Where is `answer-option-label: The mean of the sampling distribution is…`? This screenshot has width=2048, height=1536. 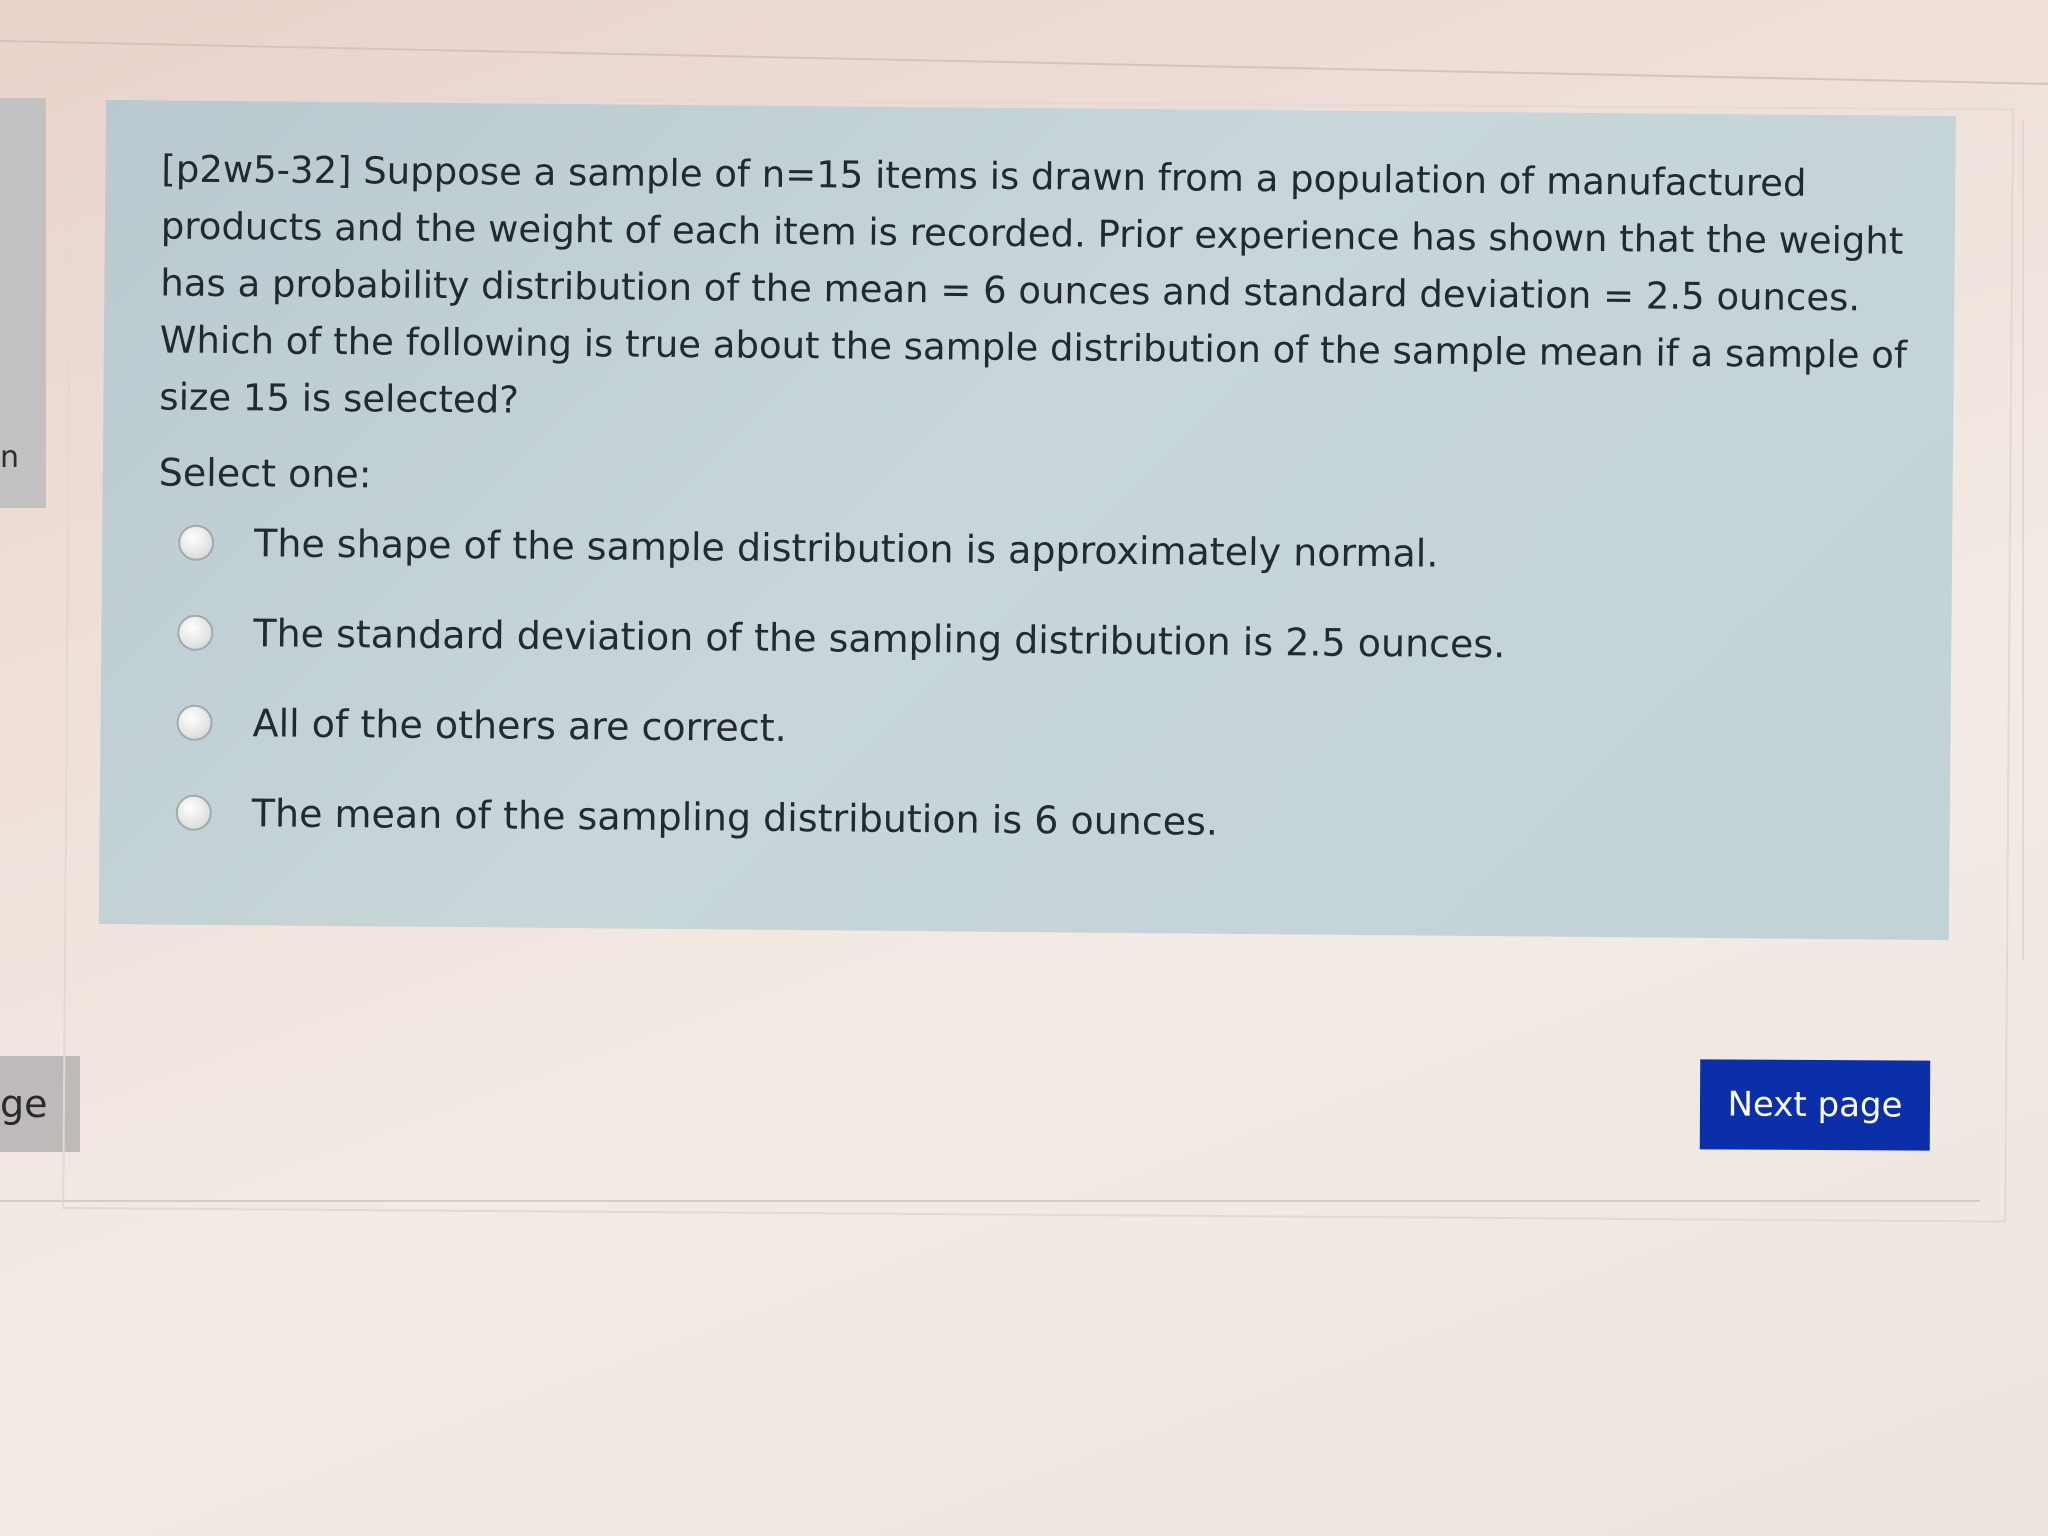 answer-option-label: The mean of the sampling distribution is… is located at coordinates (735, 817).